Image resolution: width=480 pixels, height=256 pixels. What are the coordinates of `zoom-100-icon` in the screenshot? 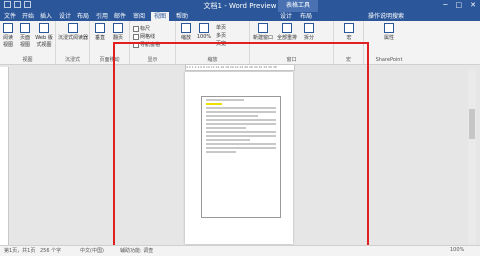 It's located at (204, 28).